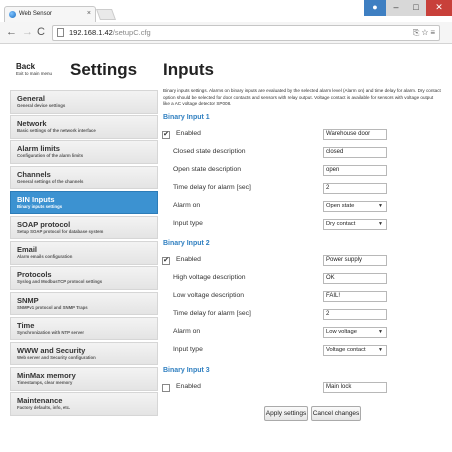 This screenshot has height=452, width=452. Describe the element at coordinates (34, 174) in the screenshot. I see `nav-title: Channels` at that location.